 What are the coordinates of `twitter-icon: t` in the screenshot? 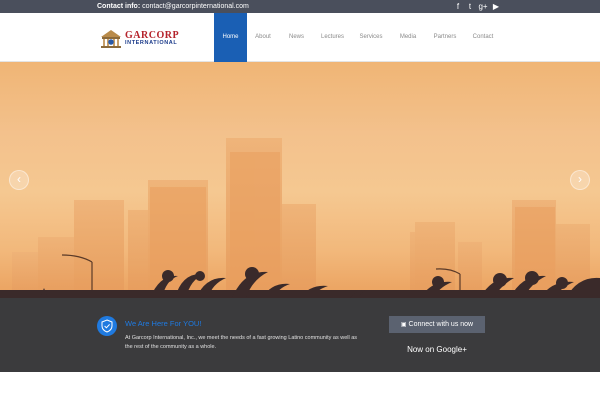 It's located at (470, 6).